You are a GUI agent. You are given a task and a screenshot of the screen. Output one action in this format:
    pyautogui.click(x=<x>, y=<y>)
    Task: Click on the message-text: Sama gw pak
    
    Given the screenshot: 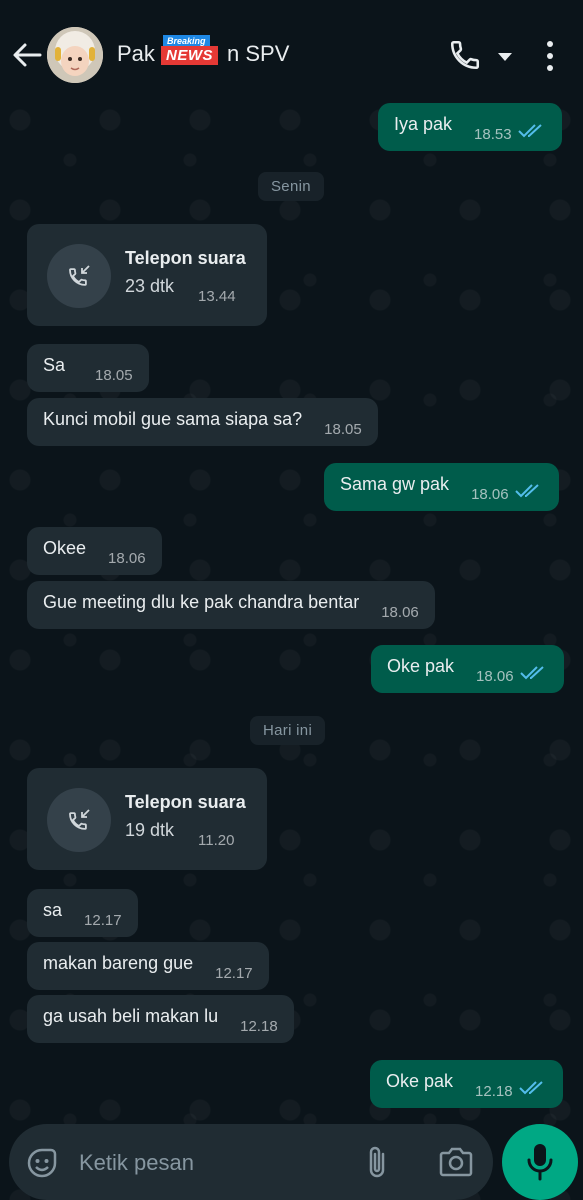 What is the action you would take?
    pyautogui.click(x=395, y=484)
    